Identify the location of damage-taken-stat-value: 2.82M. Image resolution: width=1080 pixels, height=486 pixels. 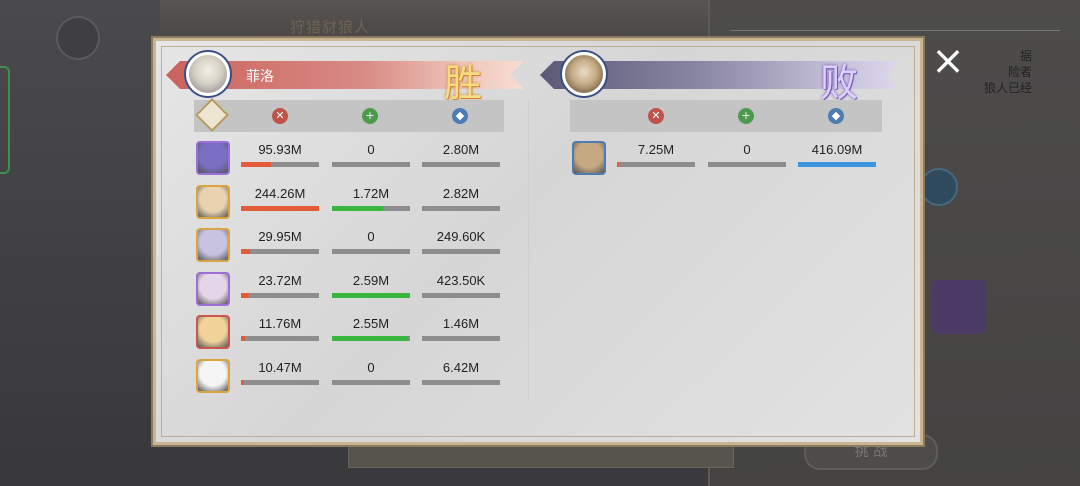
(461, 193).